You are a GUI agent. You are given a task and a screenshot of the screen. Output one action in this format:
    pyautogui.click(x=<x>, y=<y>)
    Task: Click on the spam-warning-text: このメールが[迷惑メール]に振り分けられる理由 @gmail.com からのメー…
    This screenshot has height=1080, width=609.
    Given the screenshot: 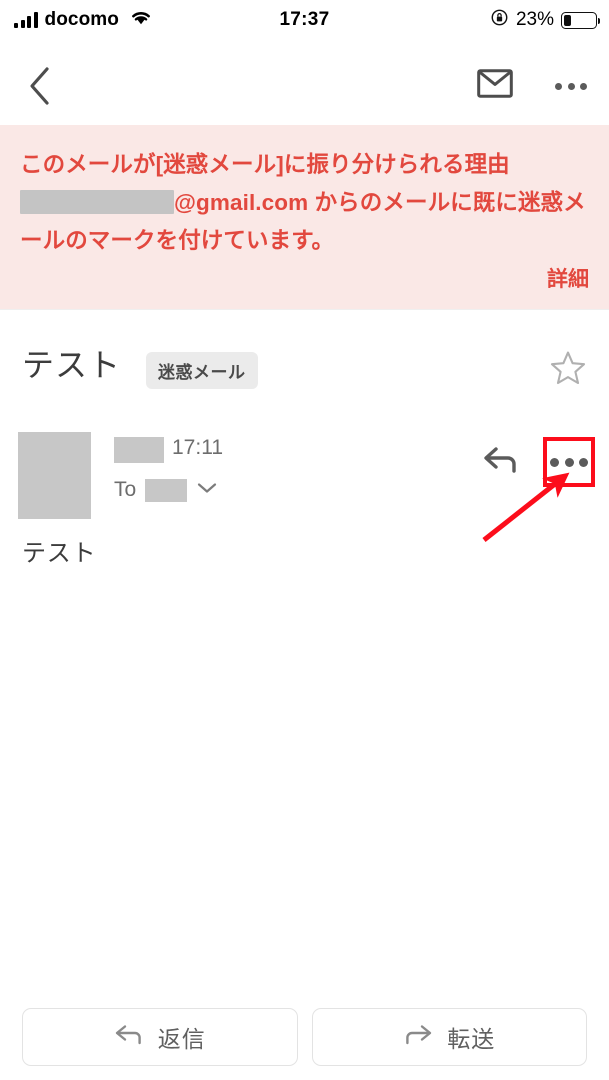 What is the action you would take?
    pyautogui.click(x=304, y=203)
    